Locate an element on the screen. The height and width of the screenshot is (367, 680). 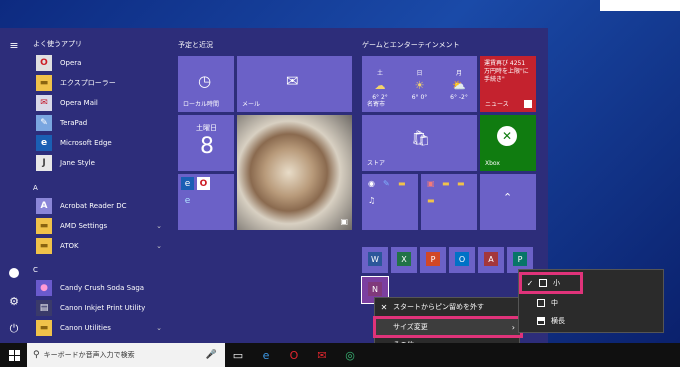
check-icon: ✓ is located at coordinates (530, 283).